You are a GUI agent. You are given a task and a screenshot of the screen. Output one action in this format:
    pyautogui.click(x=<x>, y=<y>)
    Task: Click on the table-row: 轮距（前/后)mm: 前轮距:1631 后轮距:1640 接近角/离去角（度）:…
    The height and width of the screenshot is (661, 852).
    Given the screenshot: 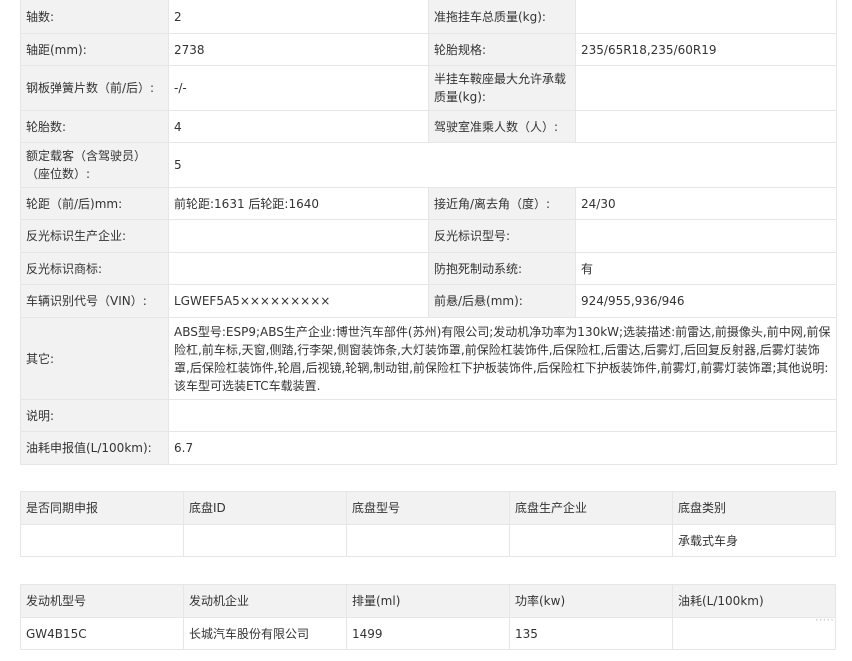 What is the action you would take?
    pyautogui.click(x=428, y=203)
    